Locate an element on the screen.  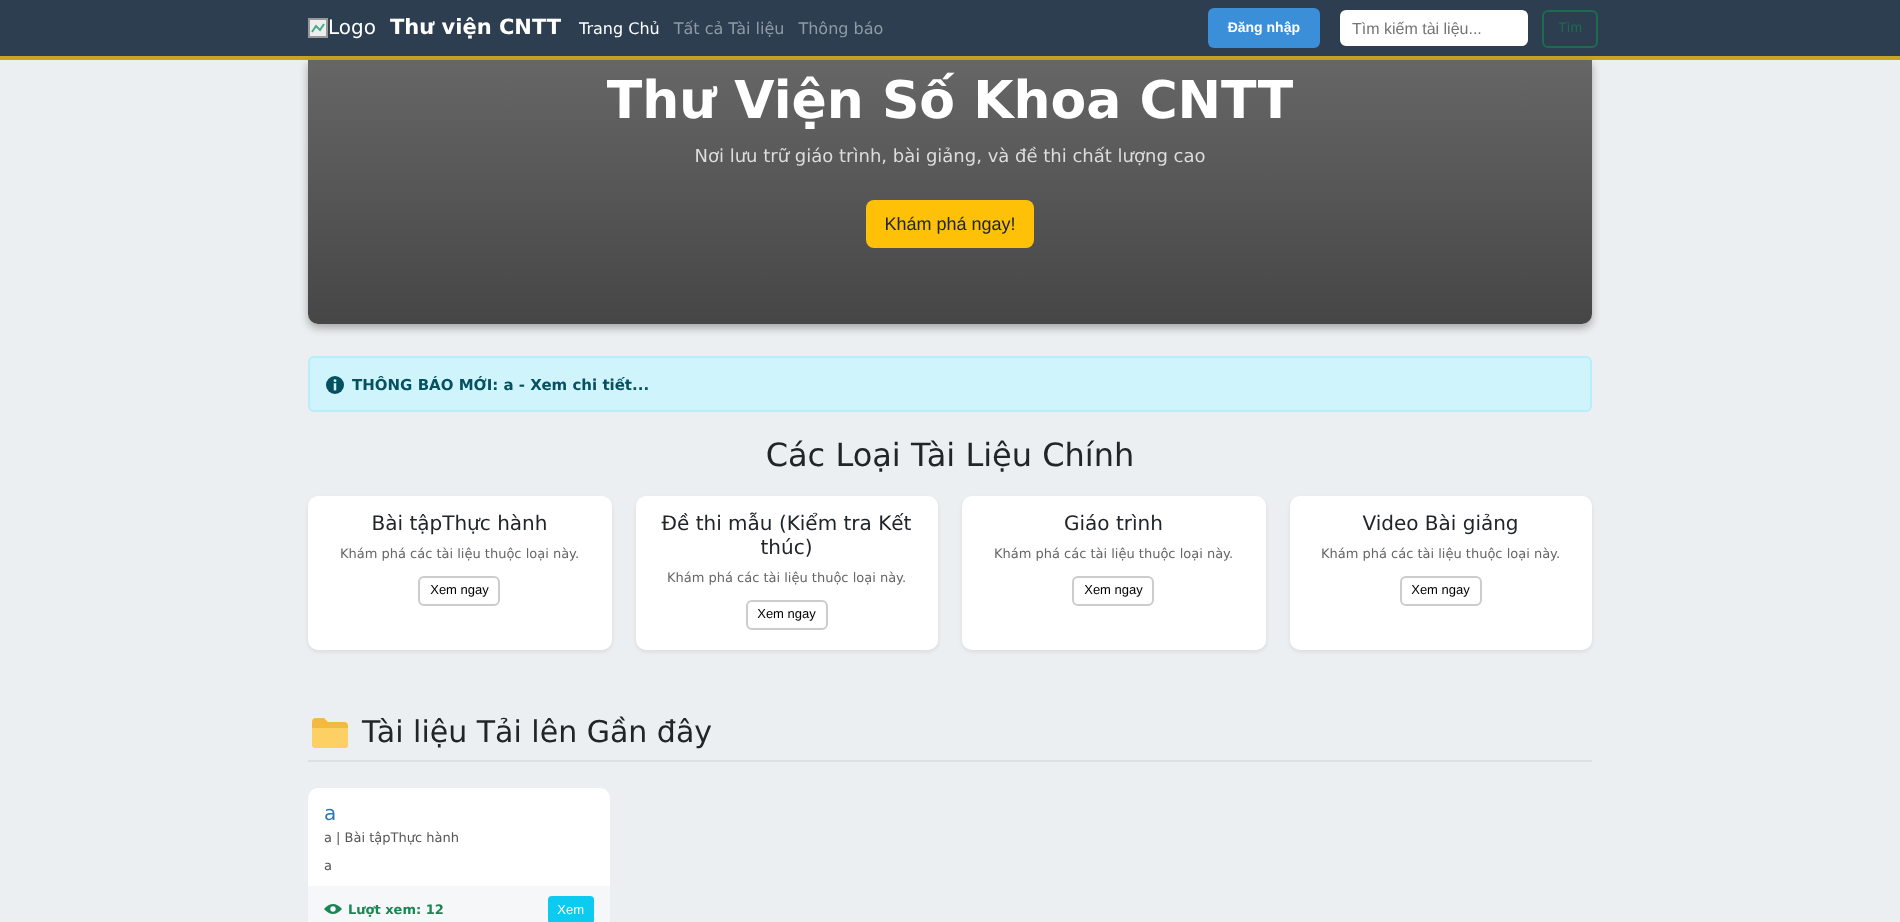
nav-link: Trang Chủ is located at coordinates (619, 28).